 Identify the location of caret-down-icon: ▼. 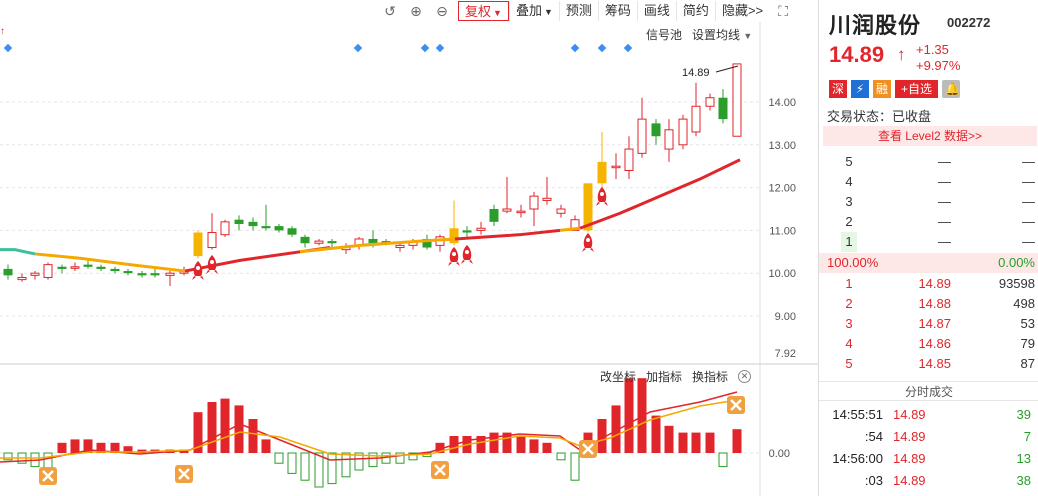
(548, 12).